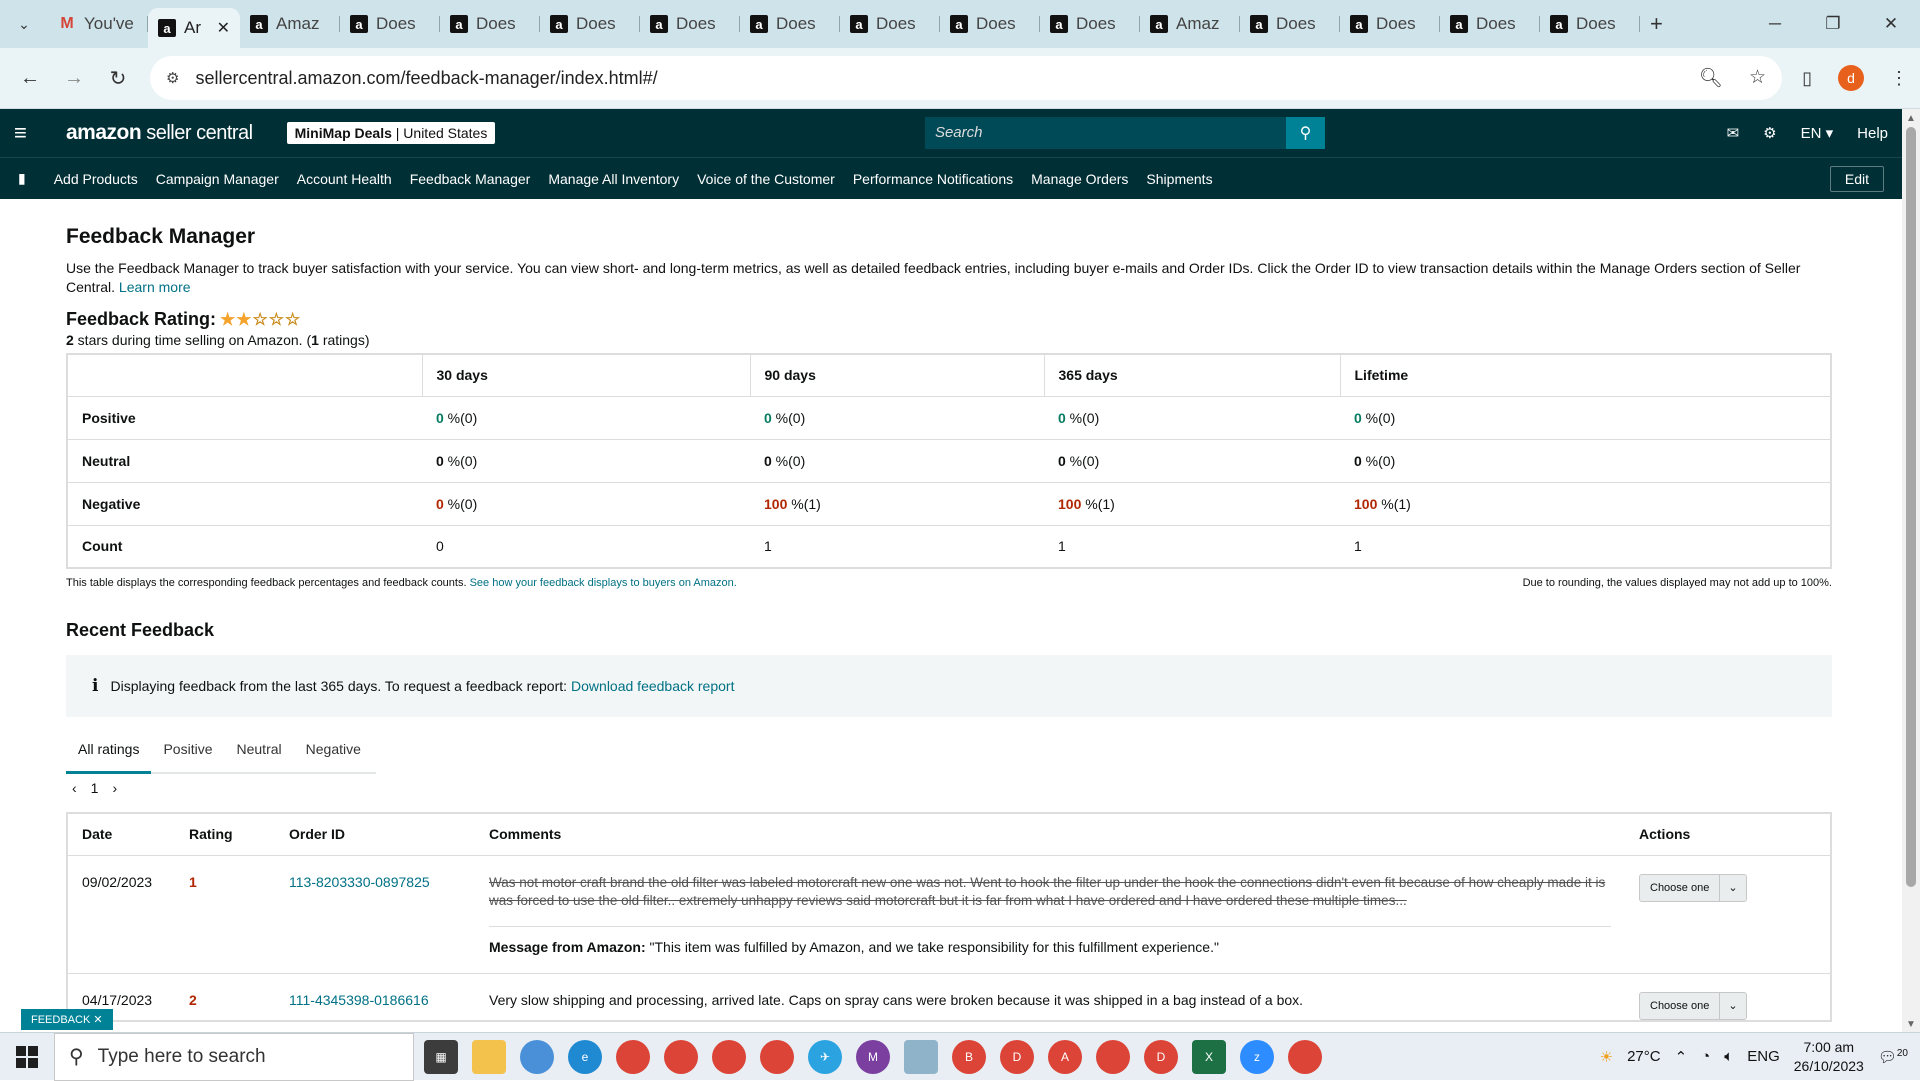  What do you see at coordinates (1775, 24) in the screenshot?
I see `minimize-icon: ─` at bounding box center [1775, 24].